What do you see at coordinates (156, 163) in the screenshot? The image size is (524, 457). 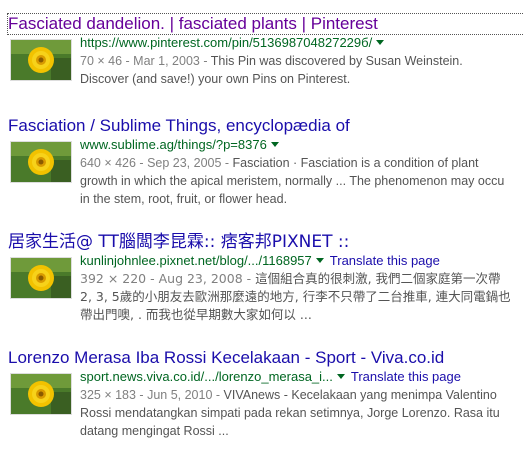 I see `result-dimensions-date: 640 × 426 - Sep 23, 2005 -` at bounding box center [156, 163].